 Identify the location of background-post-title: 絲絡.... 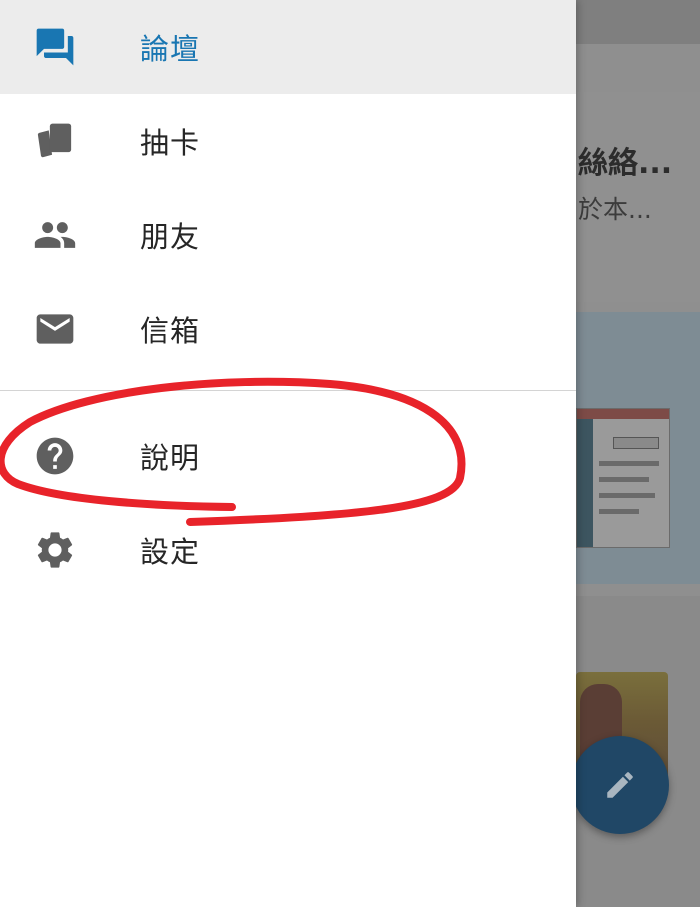
(625, 163).